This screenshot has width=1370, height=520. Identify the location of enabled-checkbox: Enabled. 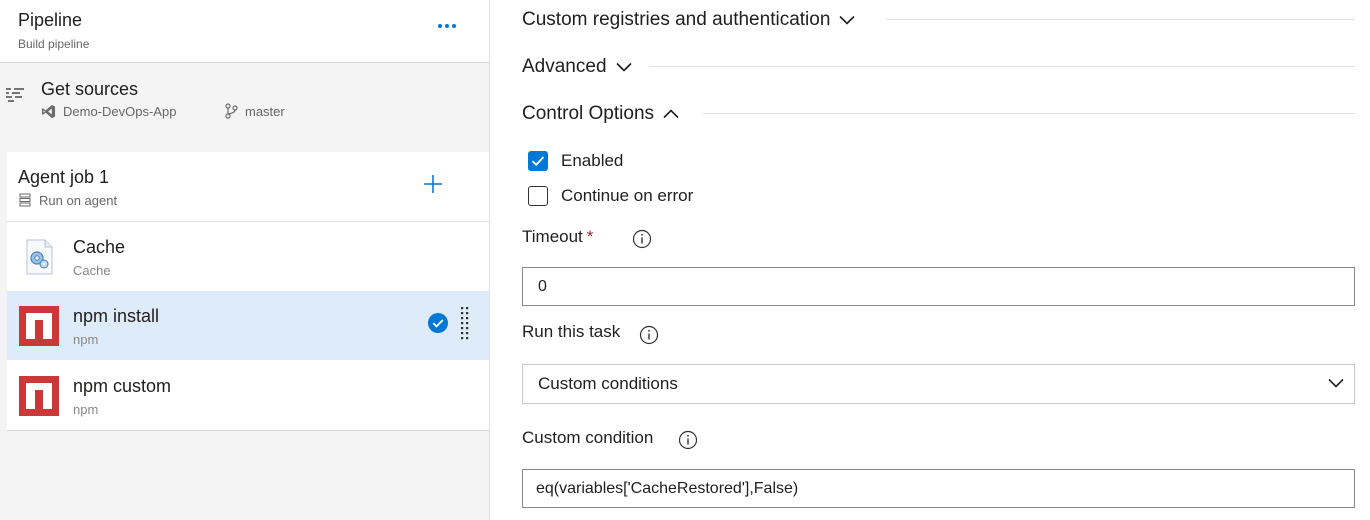
(575, 161).